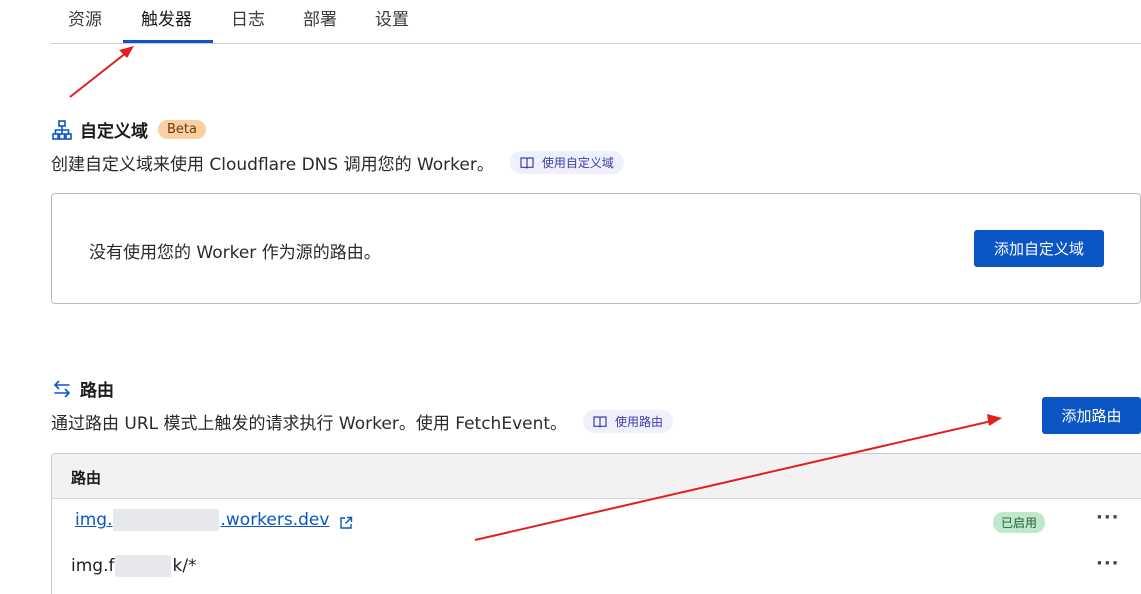  I want to click on status-badge: 已启用, so click(1019, 522).